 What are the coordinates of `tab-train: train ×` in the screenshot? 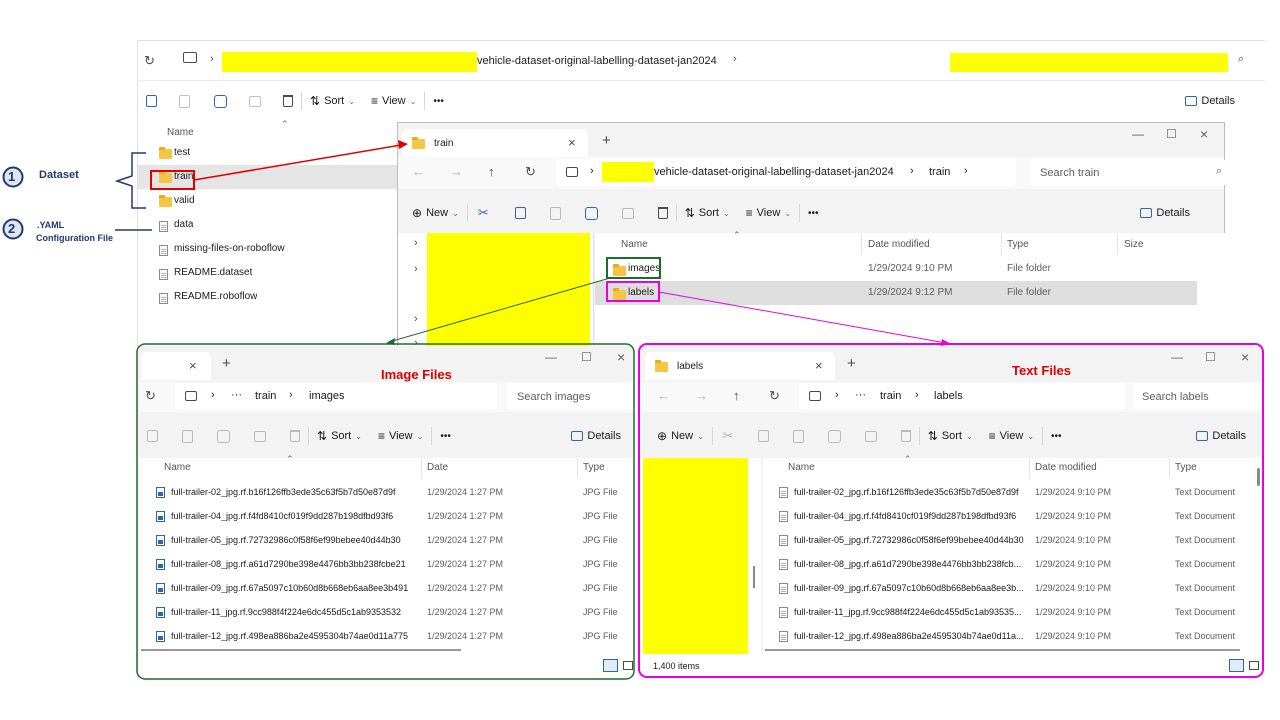 It's located at (495, 143).